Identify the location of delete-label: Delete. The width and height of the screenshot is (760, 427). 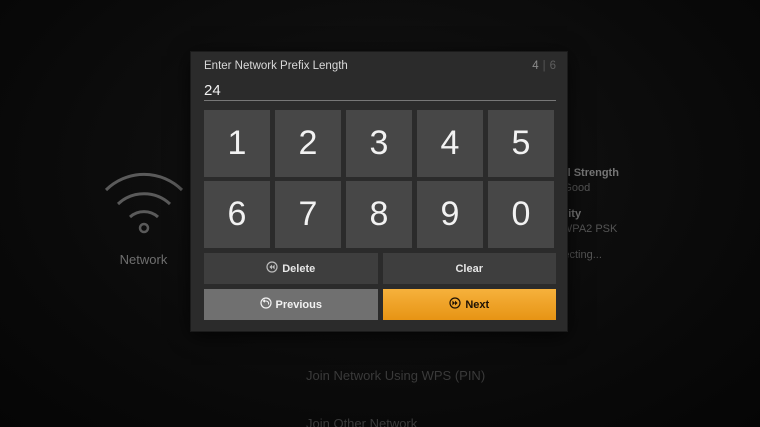
(299, 268).